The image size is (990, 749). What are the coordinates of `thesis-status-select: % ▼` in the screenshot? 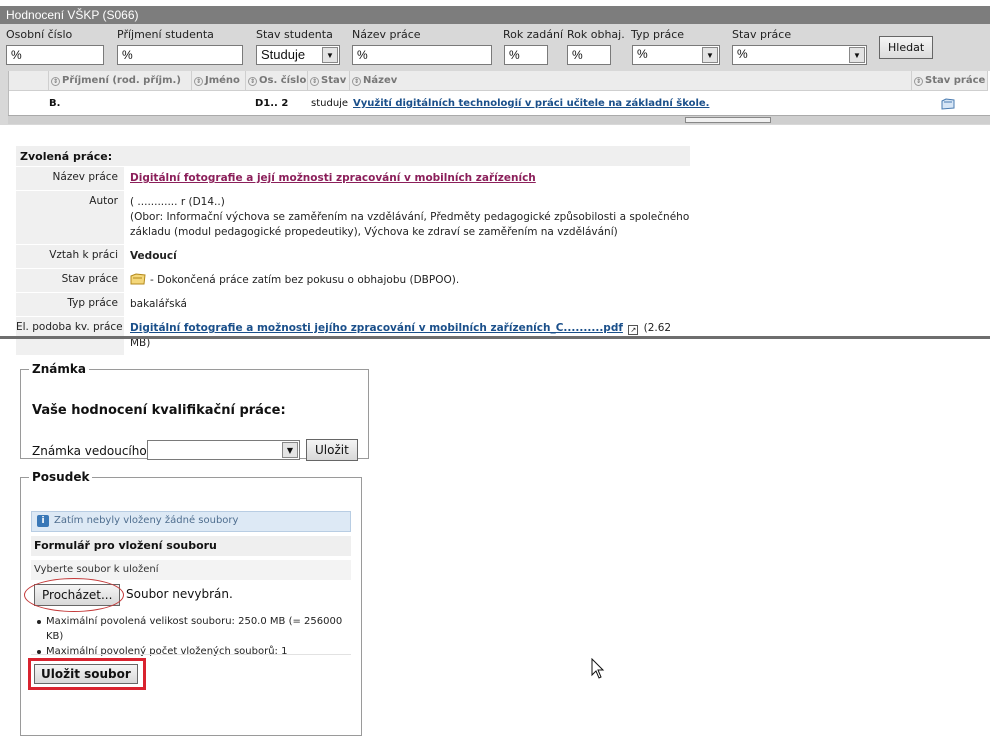 It's located at (799, 55).